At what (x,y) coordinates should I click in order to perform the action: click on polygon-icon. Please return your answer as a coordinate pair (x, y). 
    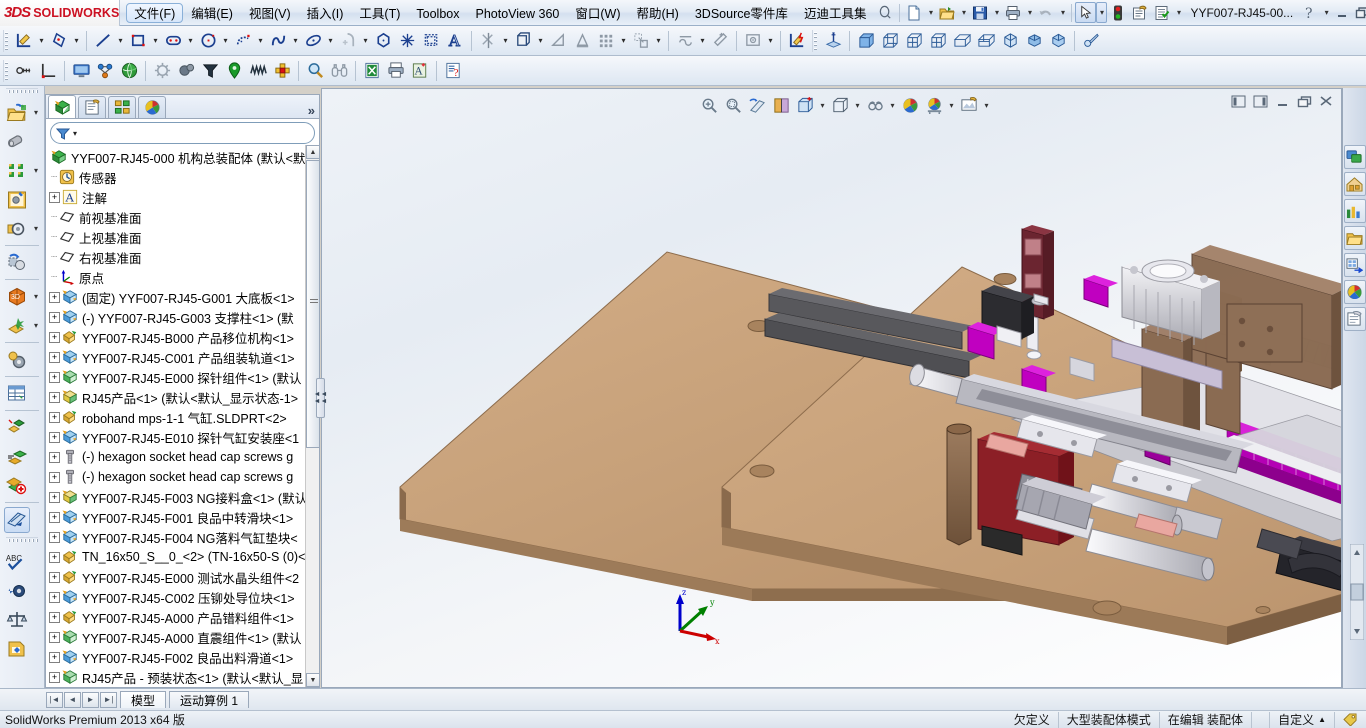
    Looking at the image, I should click on (383, 41).